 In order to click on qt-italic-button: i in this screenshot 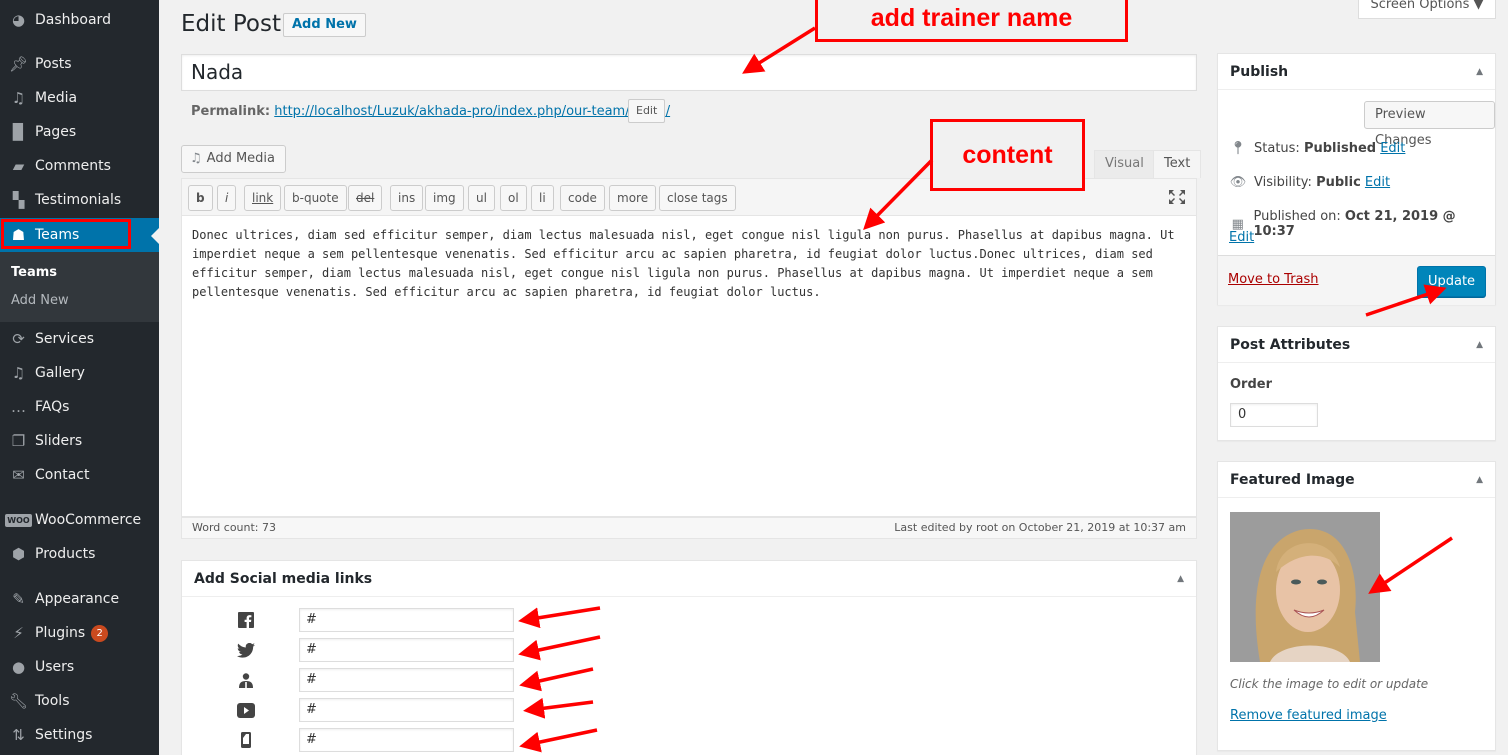, I will do `click(227, 198)`.